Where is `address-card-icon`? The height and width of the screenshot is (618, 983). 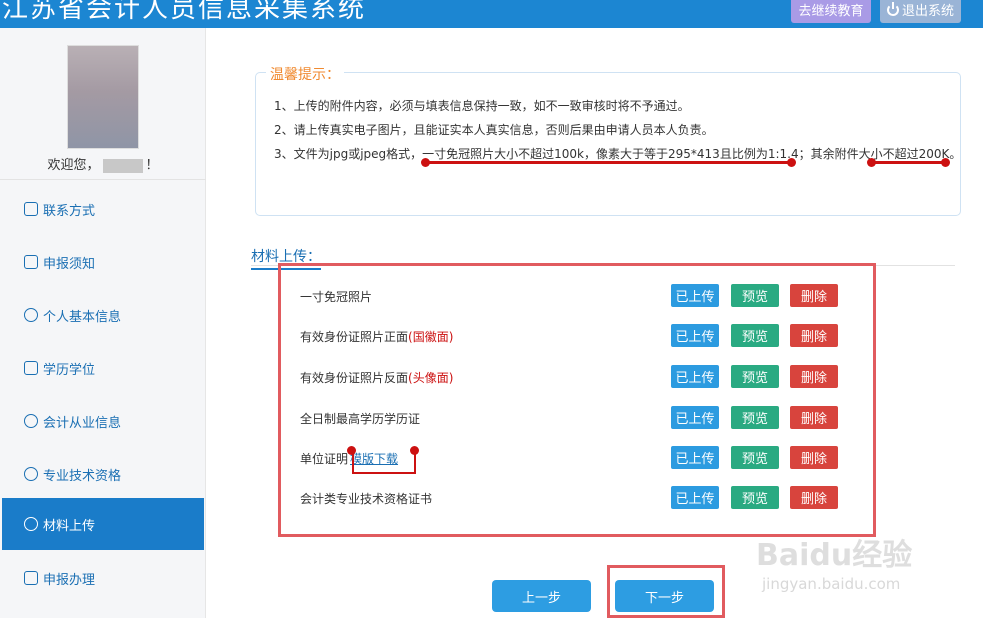 address-card-icon is located at coordinates (31, 209).